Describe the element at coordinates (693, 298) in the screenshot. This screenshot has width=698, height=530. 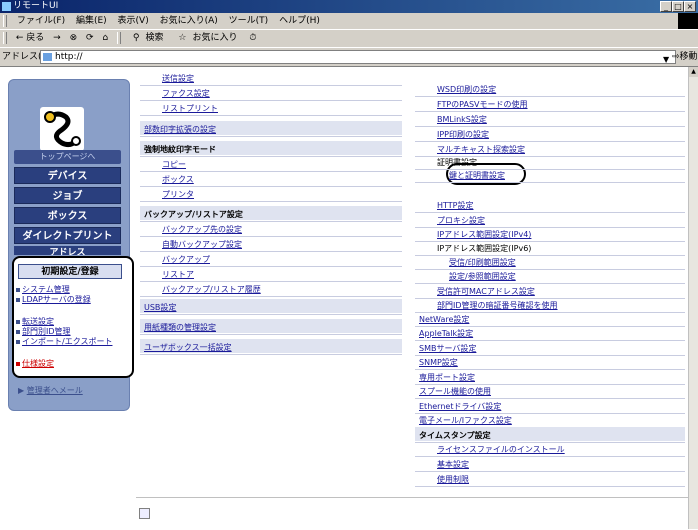
I see `vertical-scrollbar: ▲` at that location.